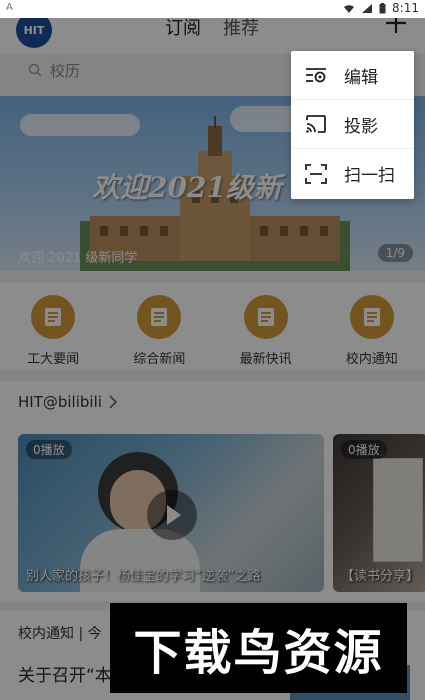  What do you see at coordinates (361, 126) in the screenshot?
I see `menu-label: 投影` at bounding box center [361, 126].